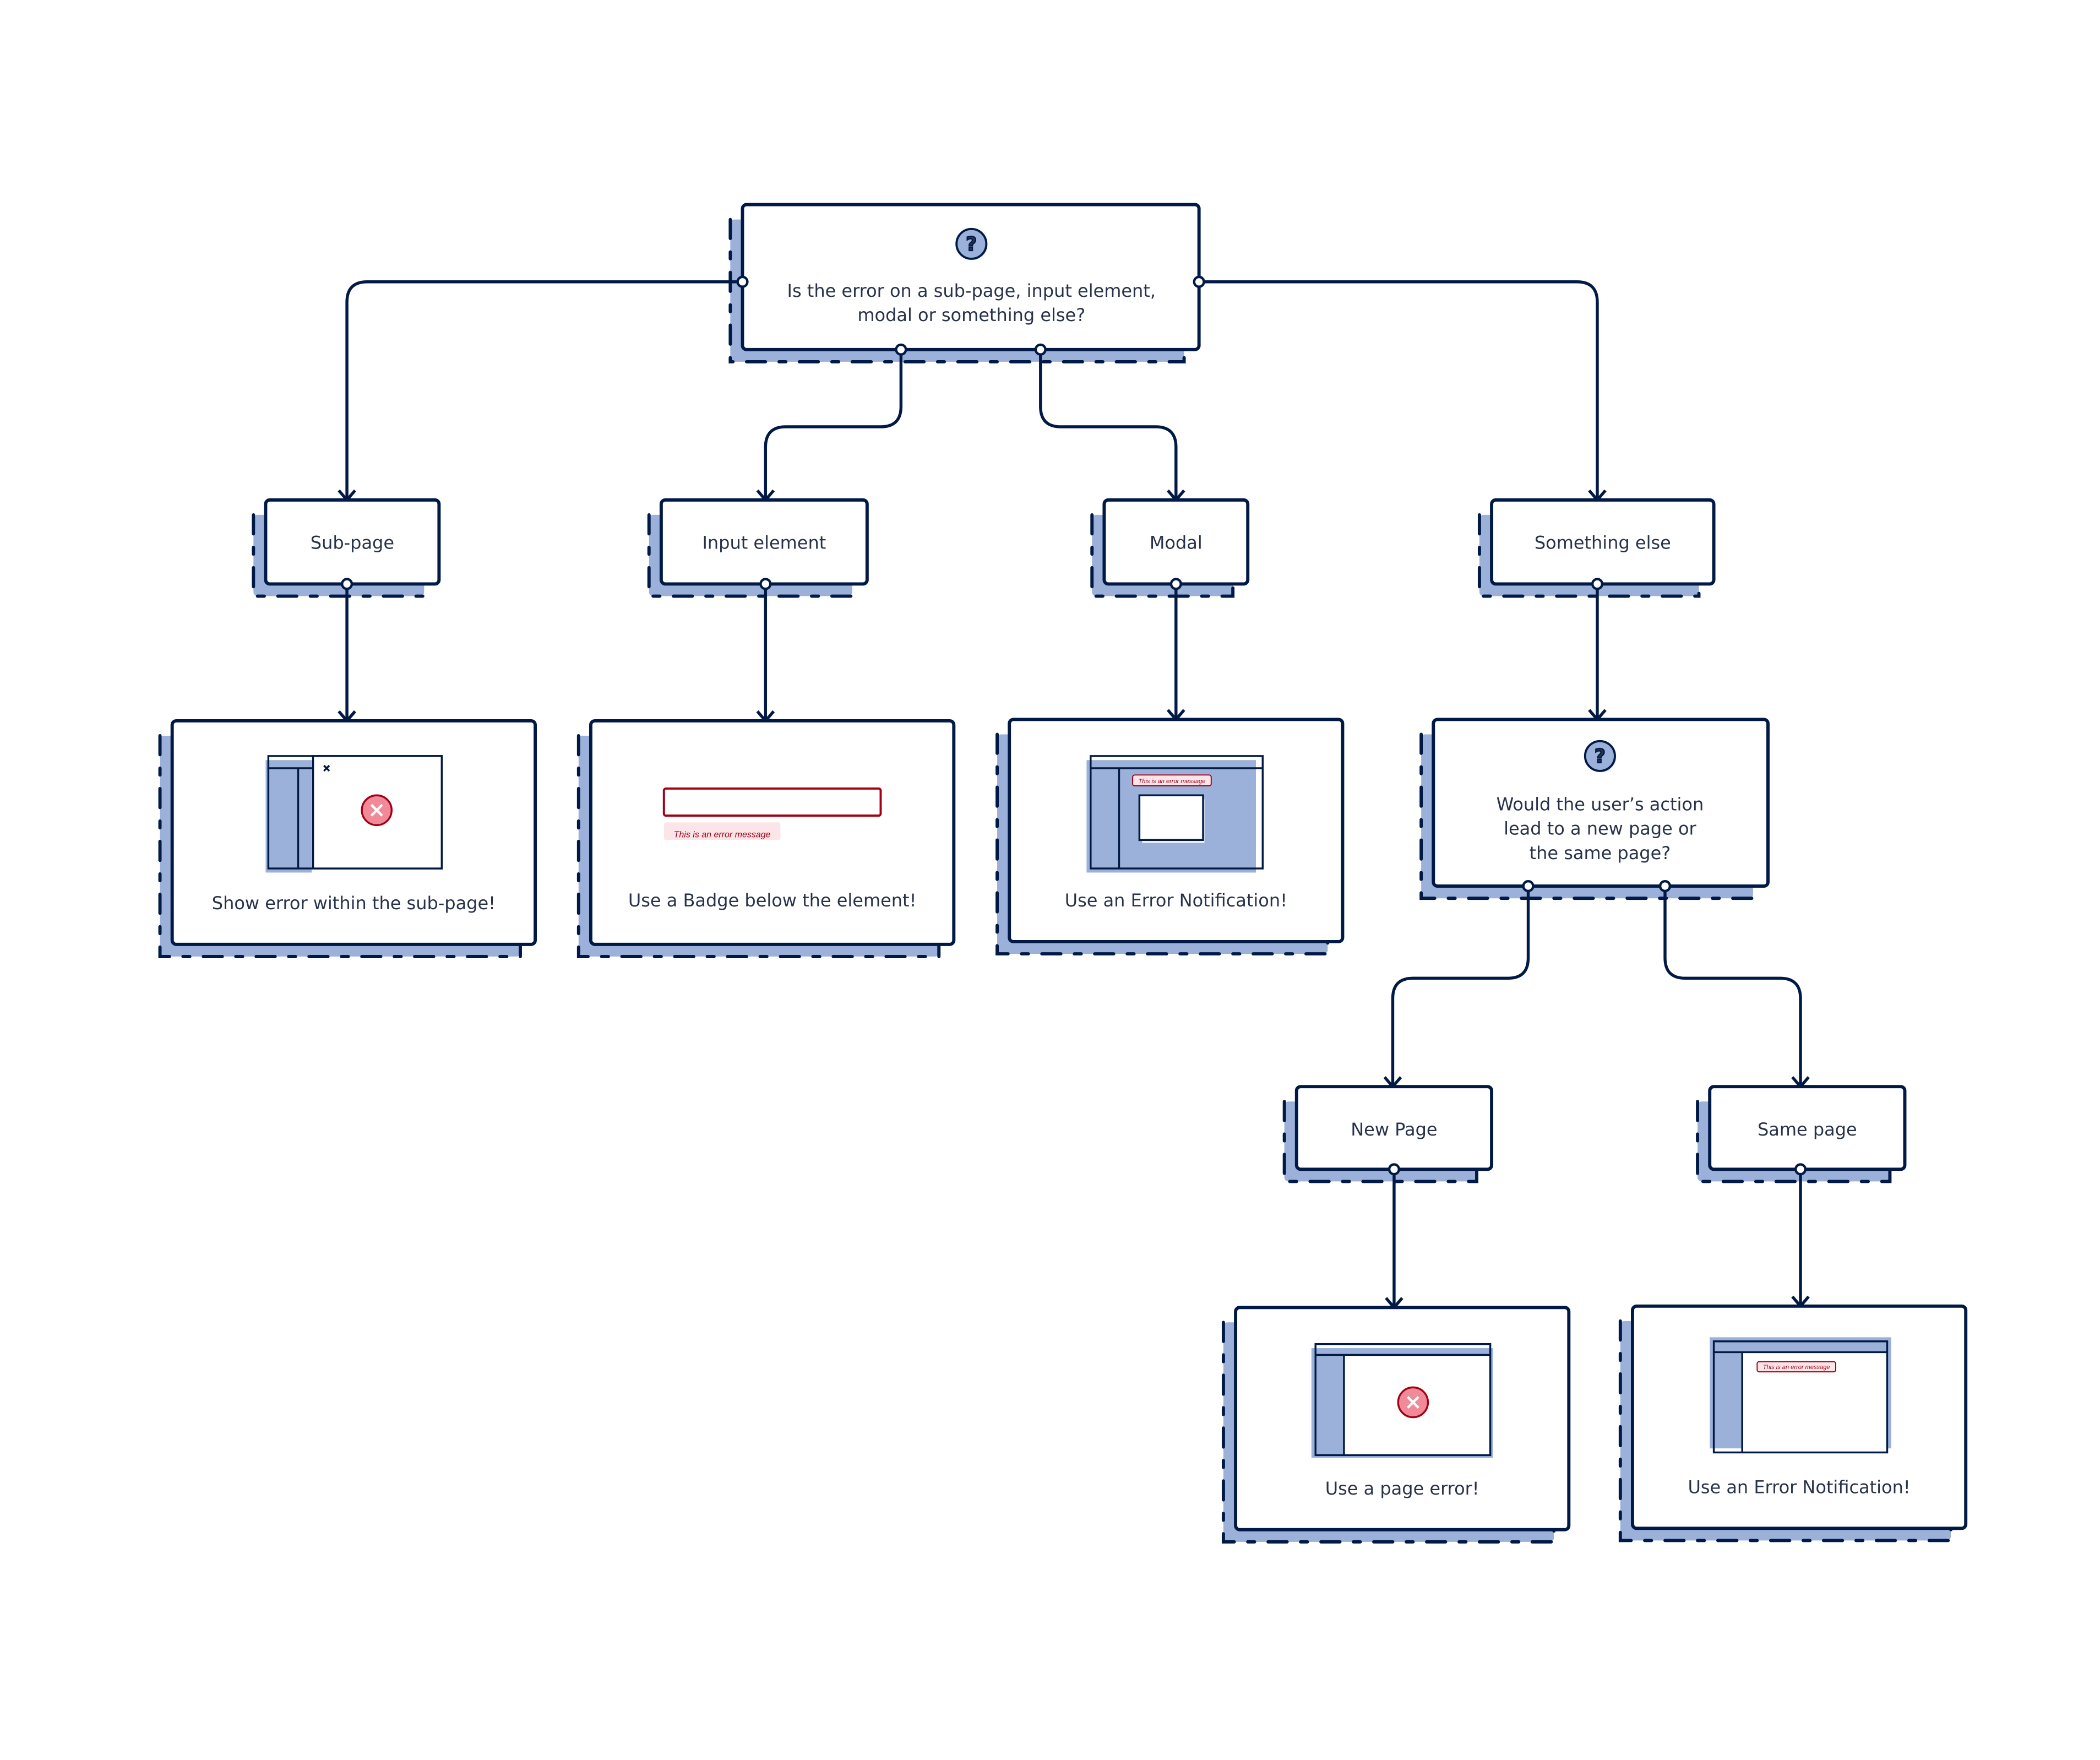 The height and width of the screenshot is (1760, 2100). Describe the element at coordinates (352, 543) in the screenshot. I see `option-label: Sub-page` at that location.